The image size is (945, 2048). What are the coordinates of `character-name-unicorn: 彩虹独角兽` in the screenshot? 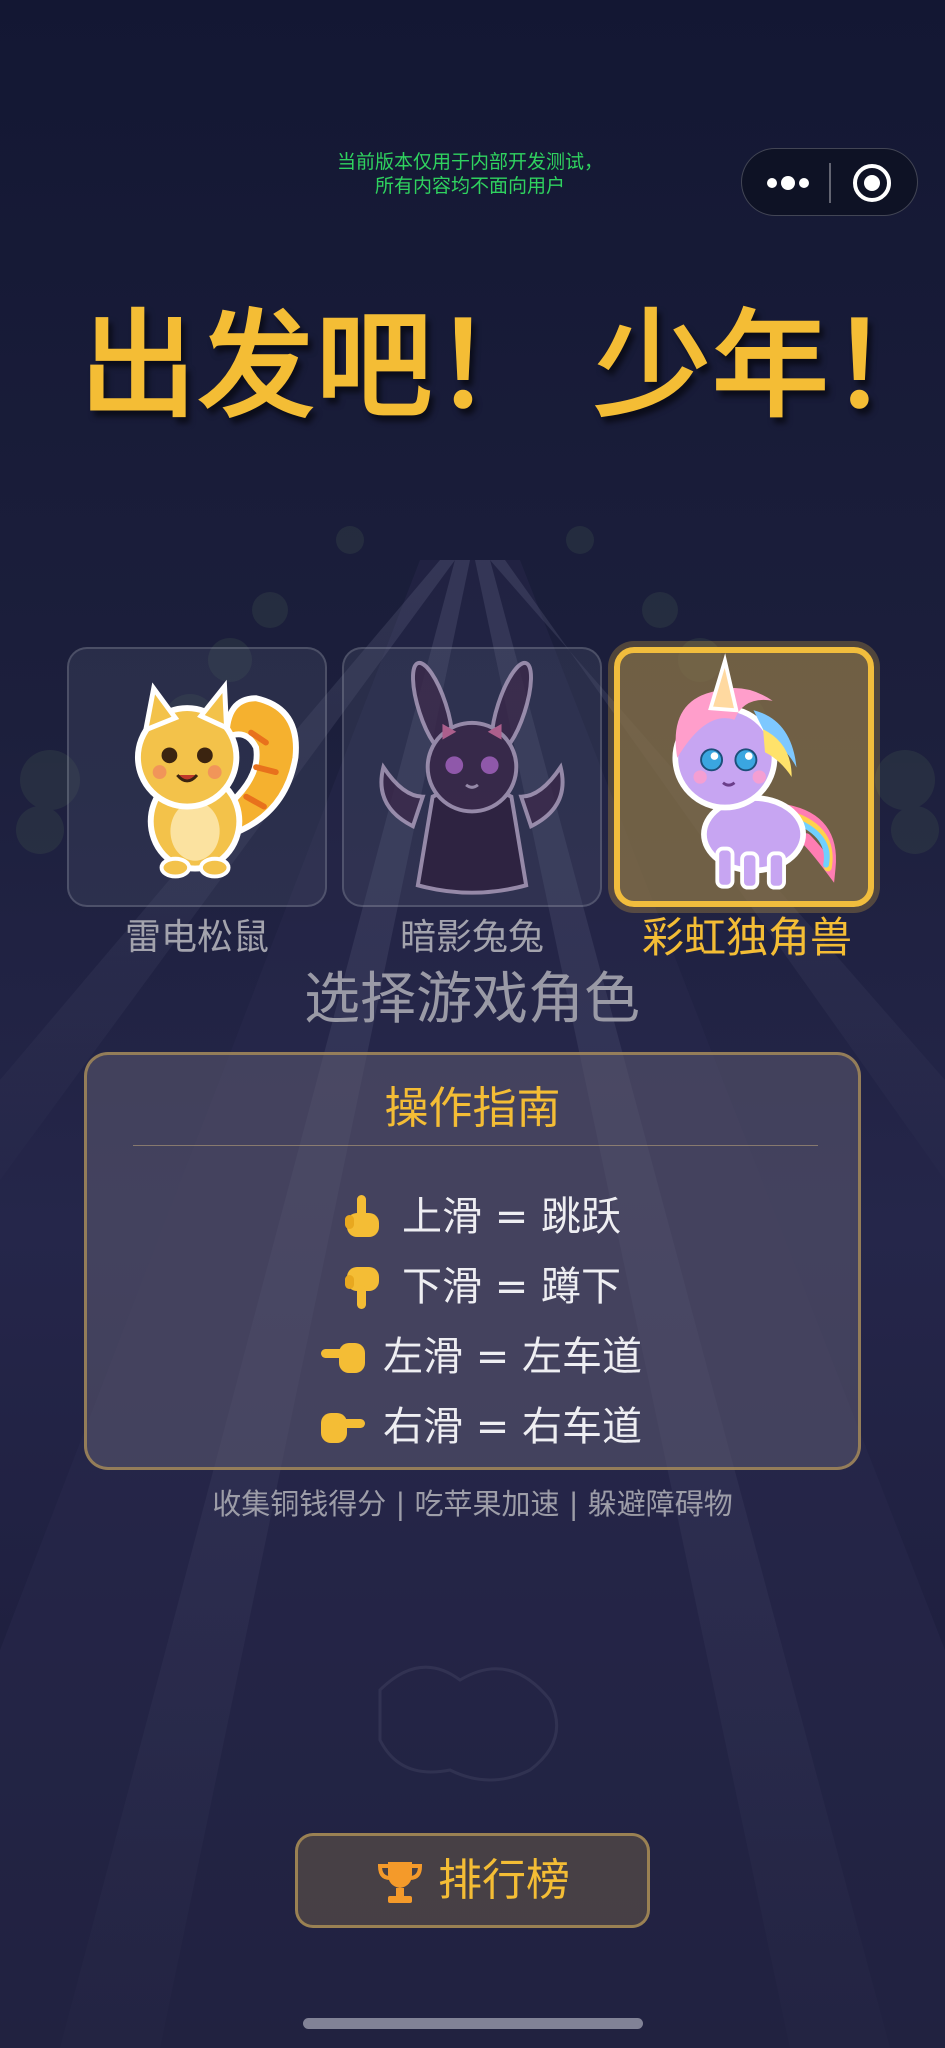 It's located at (746, 937).